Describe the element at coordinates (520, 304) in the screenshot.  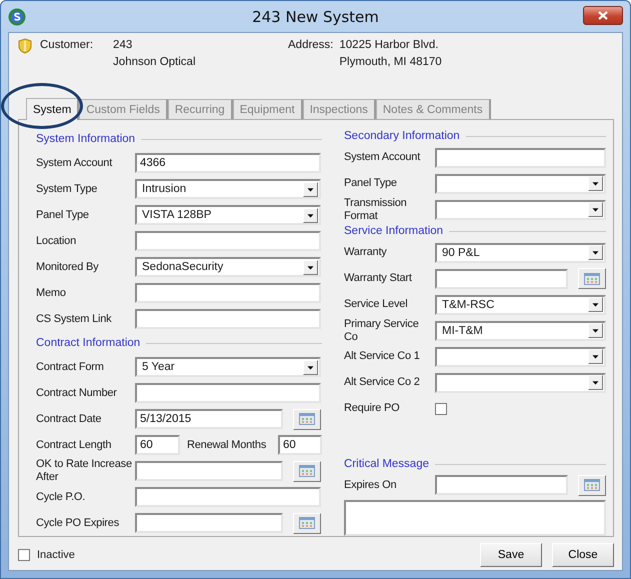
I see `dropdown-field: T&M-RSC` at that location.